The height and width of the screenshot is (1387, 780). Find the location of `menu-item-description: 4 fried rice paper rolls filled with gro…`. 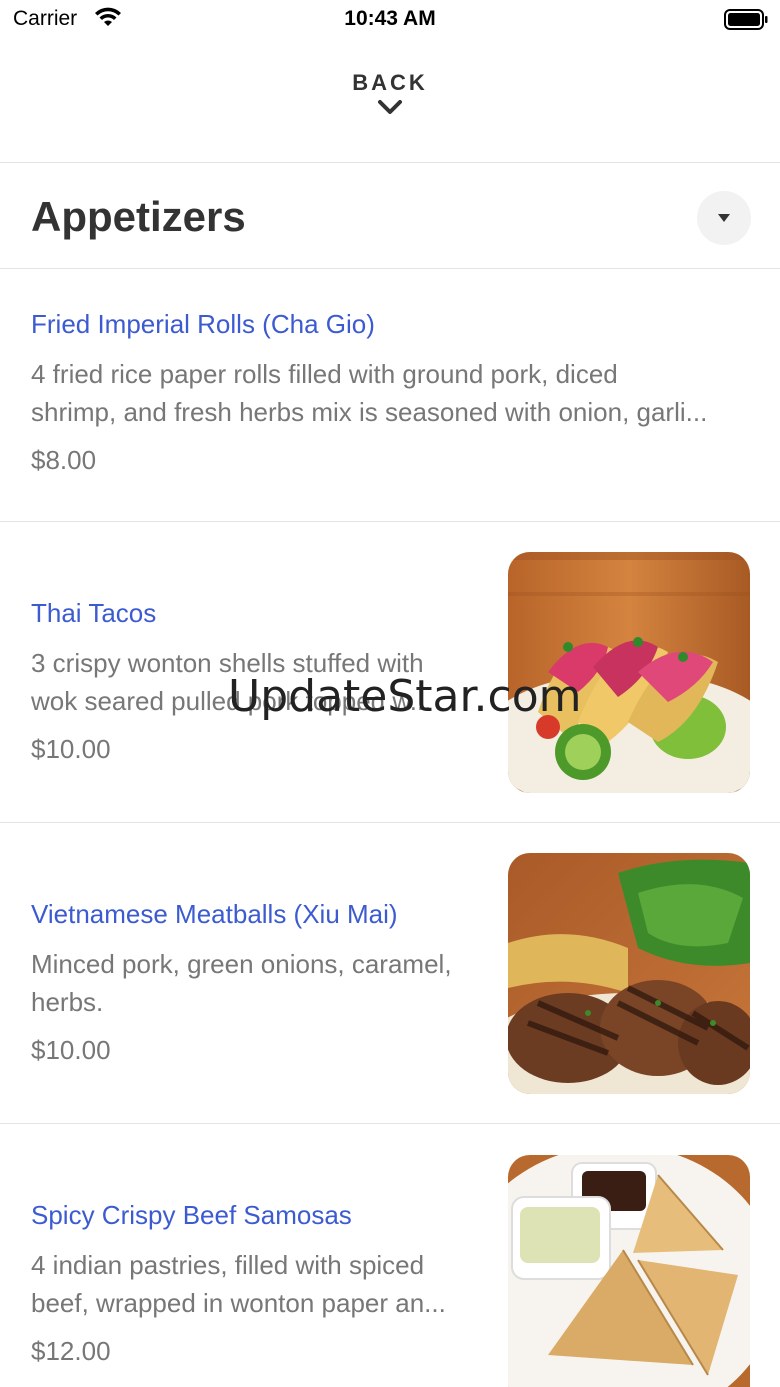

menu-item-description: 4 fried rice paper rolls filled with gro… is located at coordinates (369, 393).